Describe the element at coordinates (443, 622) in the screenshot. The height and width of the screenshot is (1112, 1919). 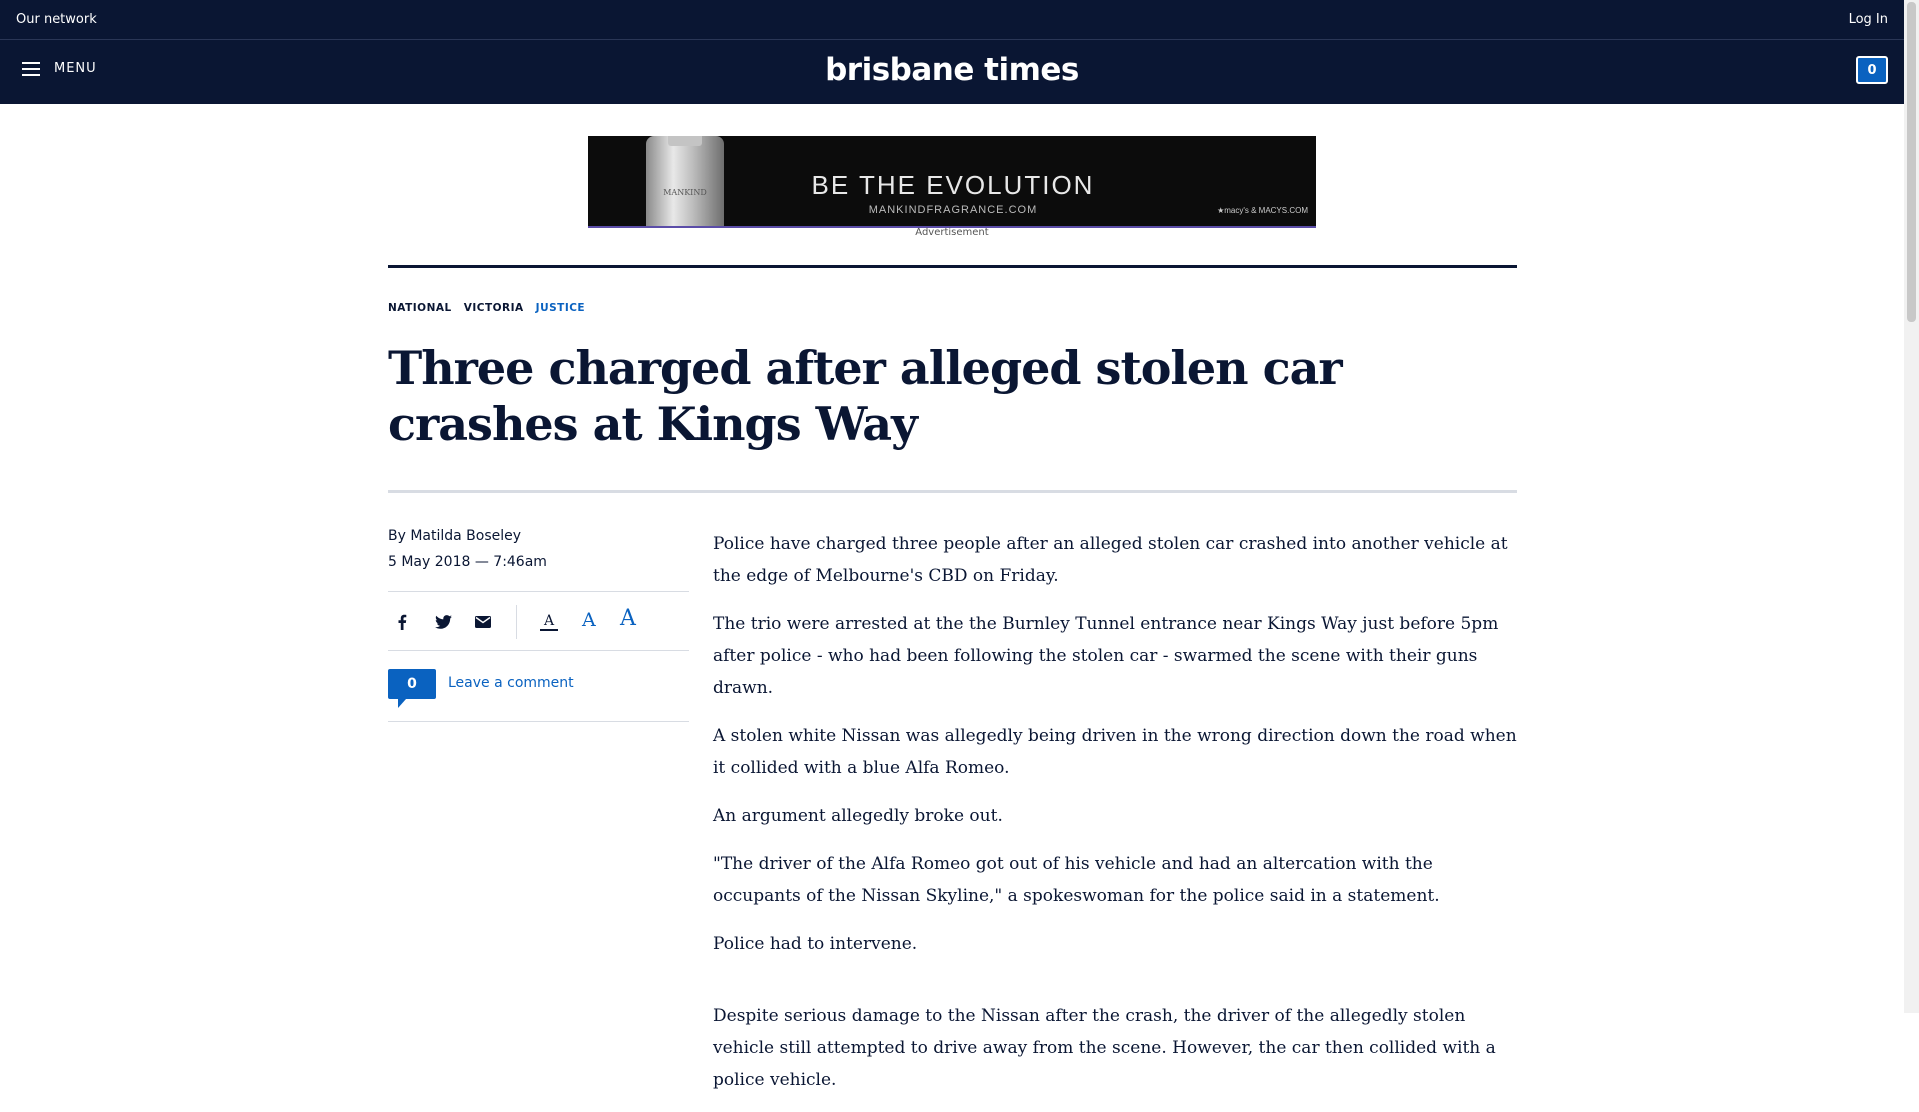
I see `twitter-icon` at that location.